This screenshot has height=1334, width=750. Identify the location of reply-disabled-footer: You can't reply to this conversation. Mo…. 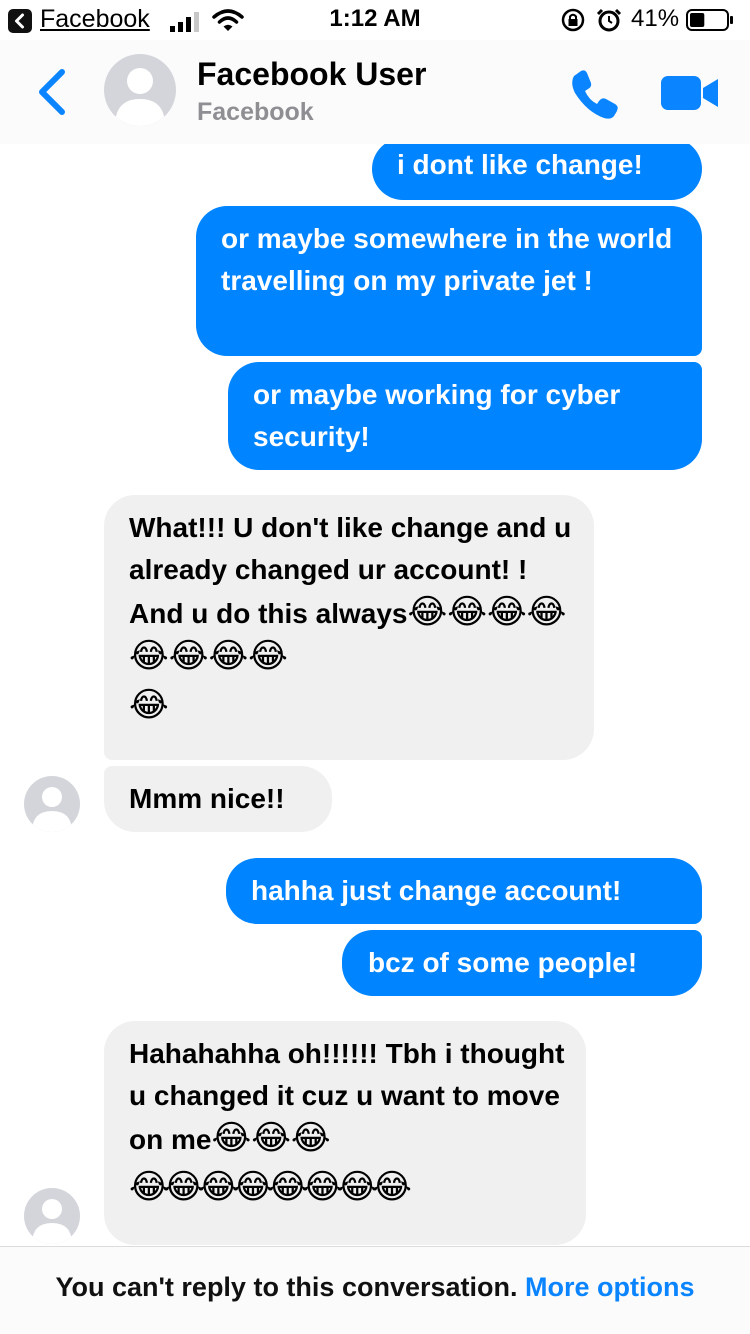
(375, 1290).